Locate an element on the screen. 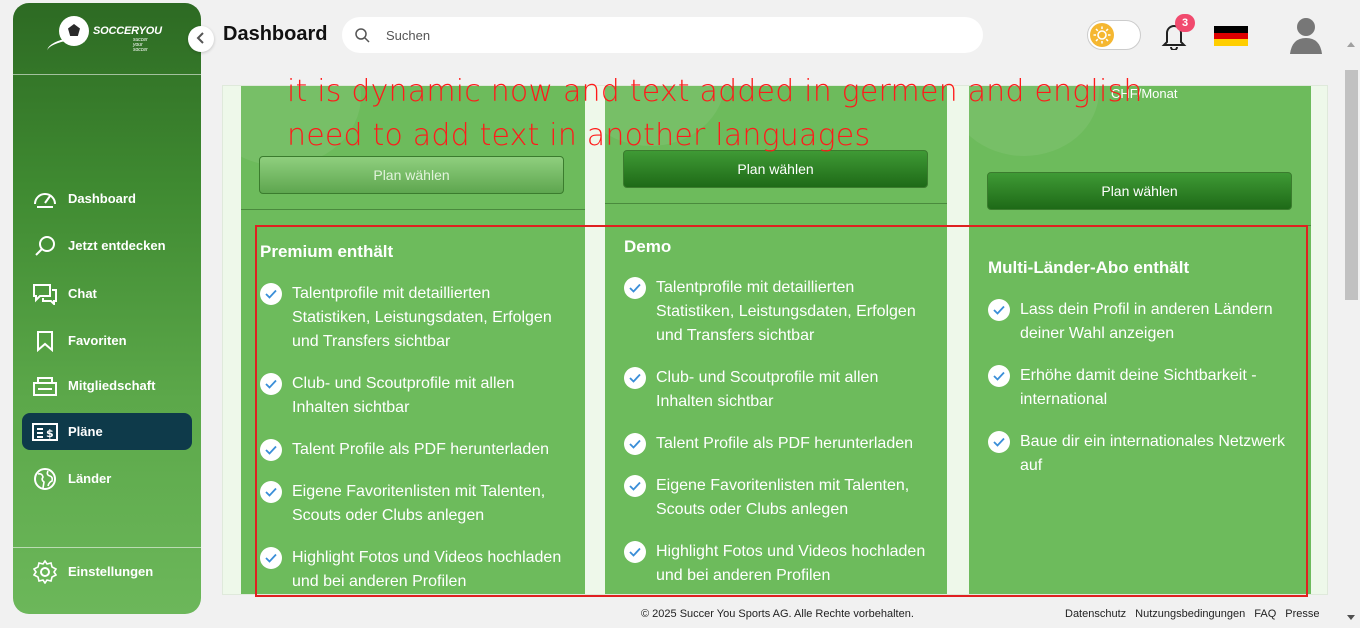  sidebar-item-membership: Mitgliedschaft is located at coordinates (107, 385).